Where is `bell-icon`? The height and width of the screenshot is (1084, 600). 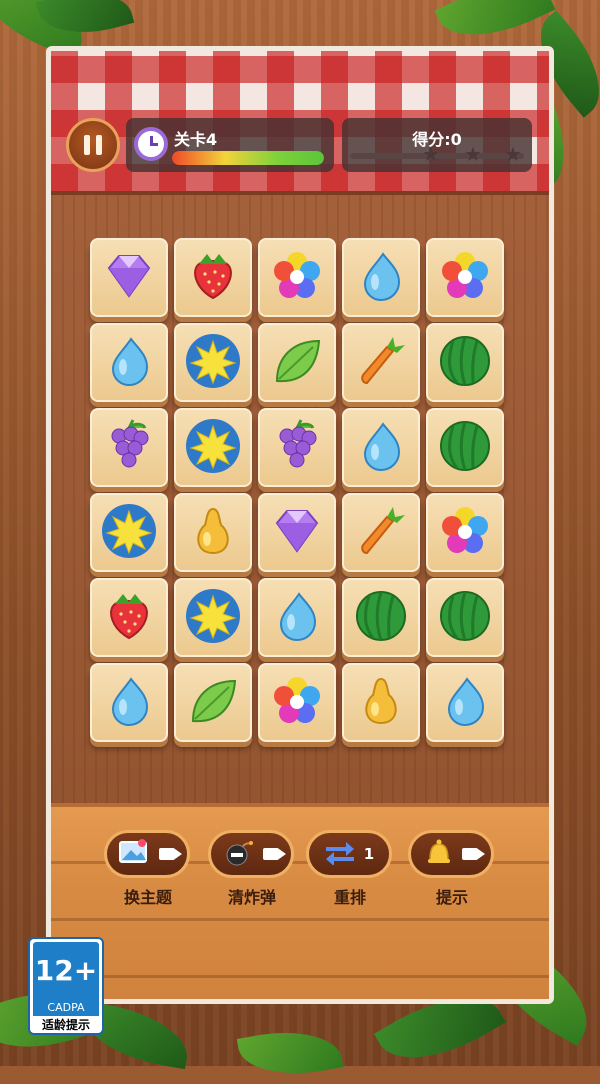
bell-icon is located at coordinates (439, 854).